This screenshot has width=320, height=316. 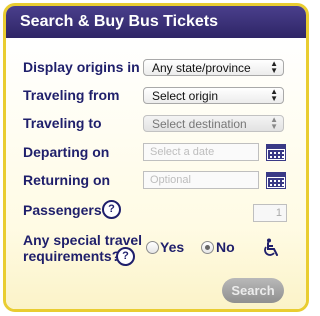 What do you see at coordinates (278, 213) in the screenshot?
I see `passengers-value: 1` at bounding box center [278, 213].